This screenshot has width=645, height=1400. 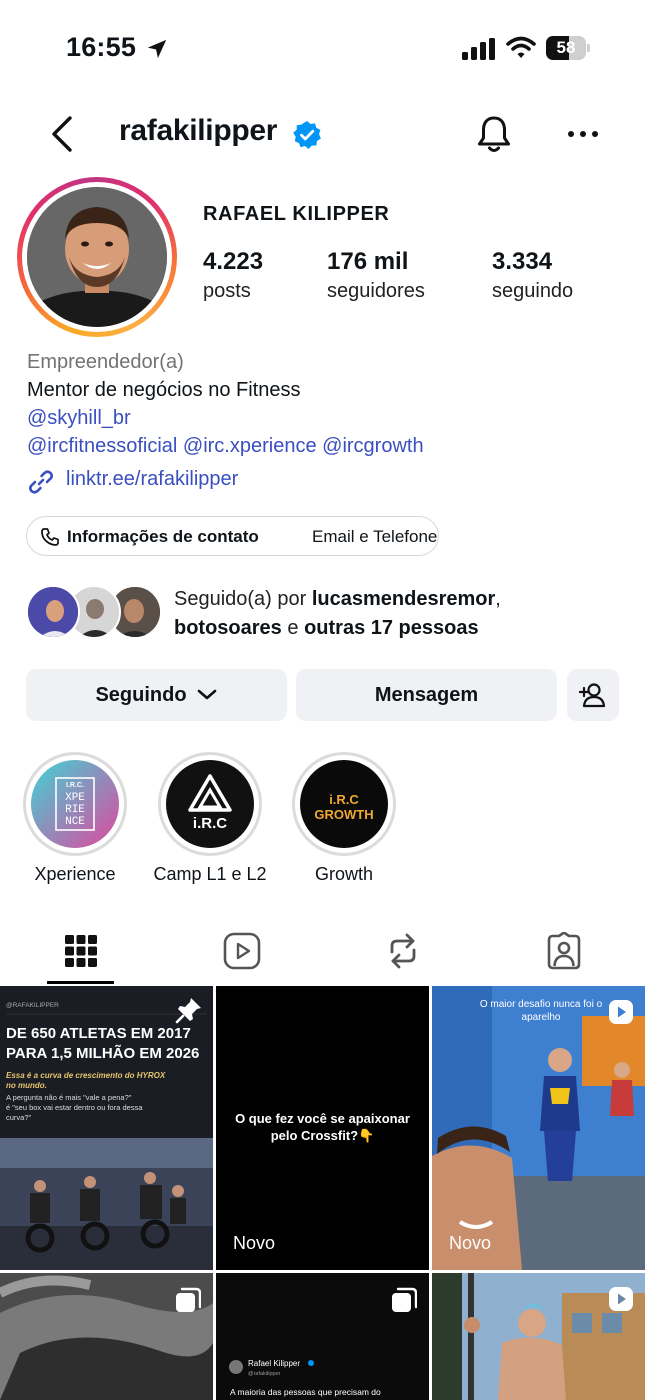 What do you see at coordinates (264, 1374) in the screenshot?
I see `post5-handle: @rafakilipper` at bounding box center [264, 1374].